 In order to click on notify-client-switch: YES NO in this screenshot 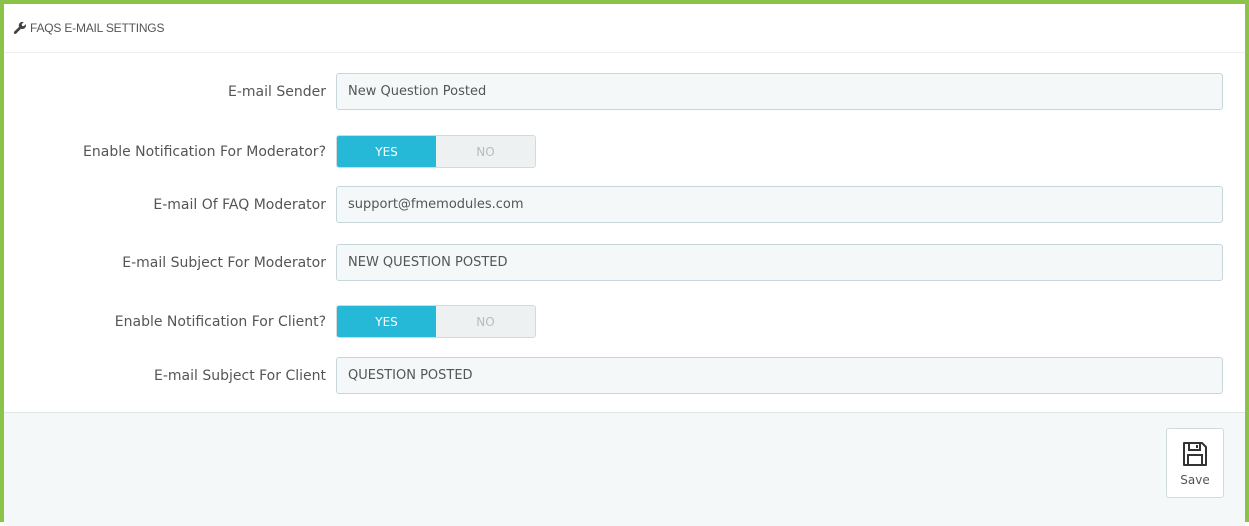, I will do `click(436, 321)`.